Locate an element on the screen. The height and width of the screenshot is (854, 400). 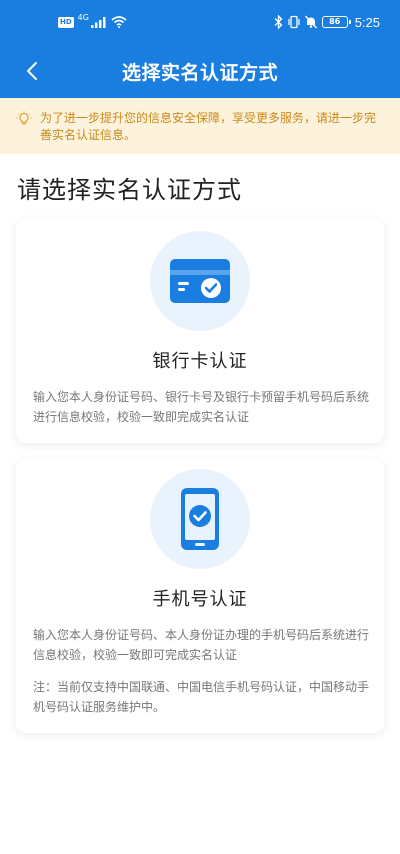
section-title: 请选择实名认证方式 is located at coordinates (129, 190).